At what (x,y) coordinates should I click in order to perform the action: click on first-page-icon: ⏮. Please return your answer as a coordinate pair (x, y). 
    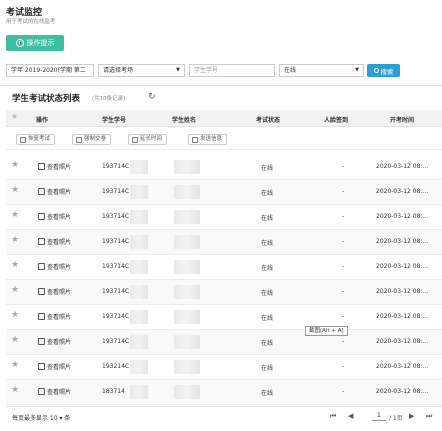
    Looking at the image, I should click on (333, 416).